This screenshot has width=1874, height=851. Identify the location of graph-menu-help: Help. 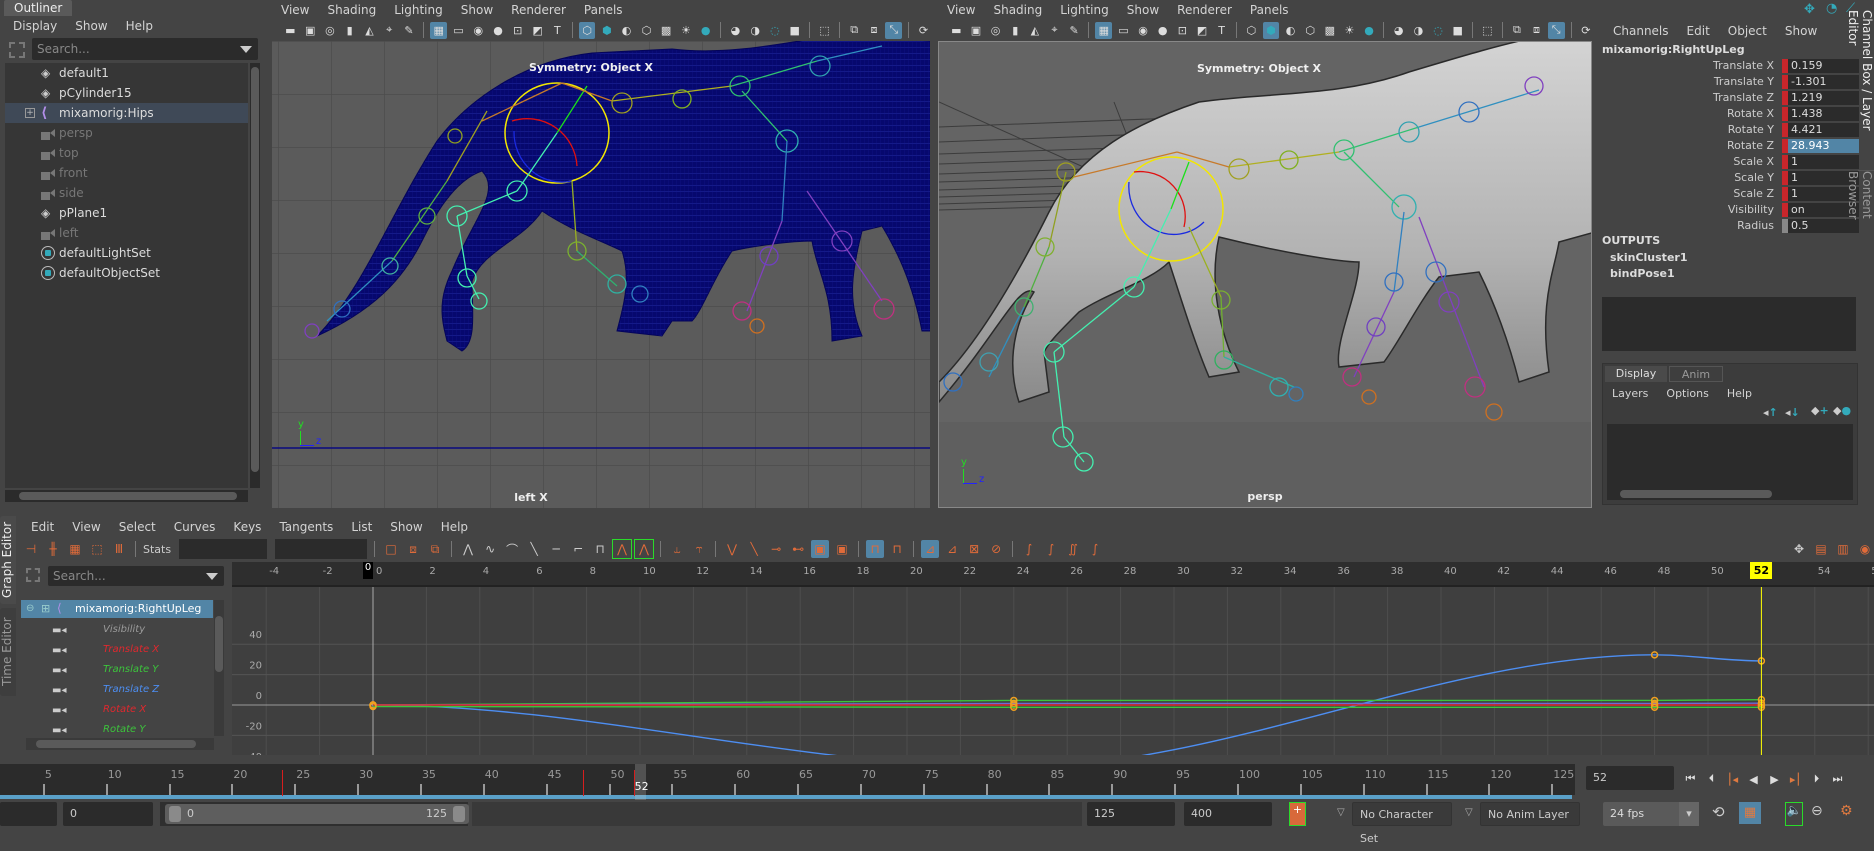
(454, 527).